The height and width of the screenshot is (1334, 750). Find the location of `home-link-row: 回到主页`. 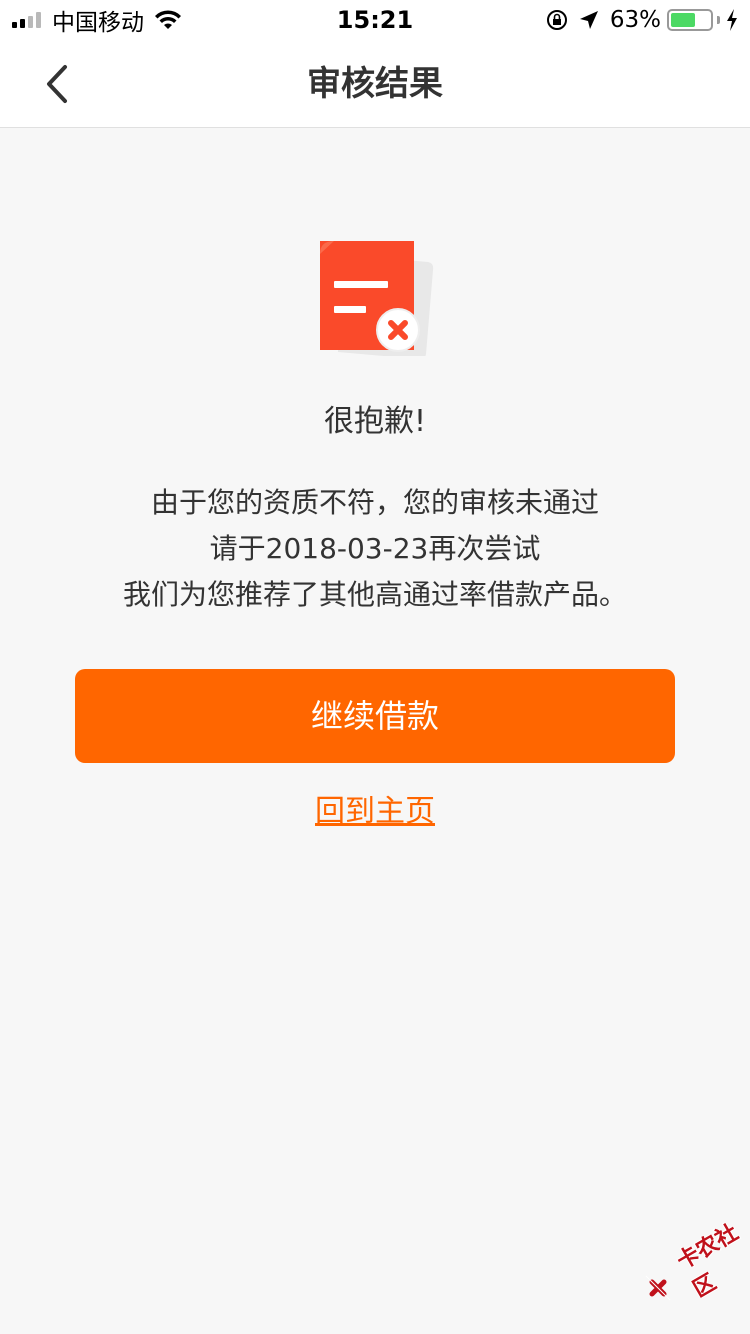

home-link-row: 回到主页 is located at coordinates (375, 808).